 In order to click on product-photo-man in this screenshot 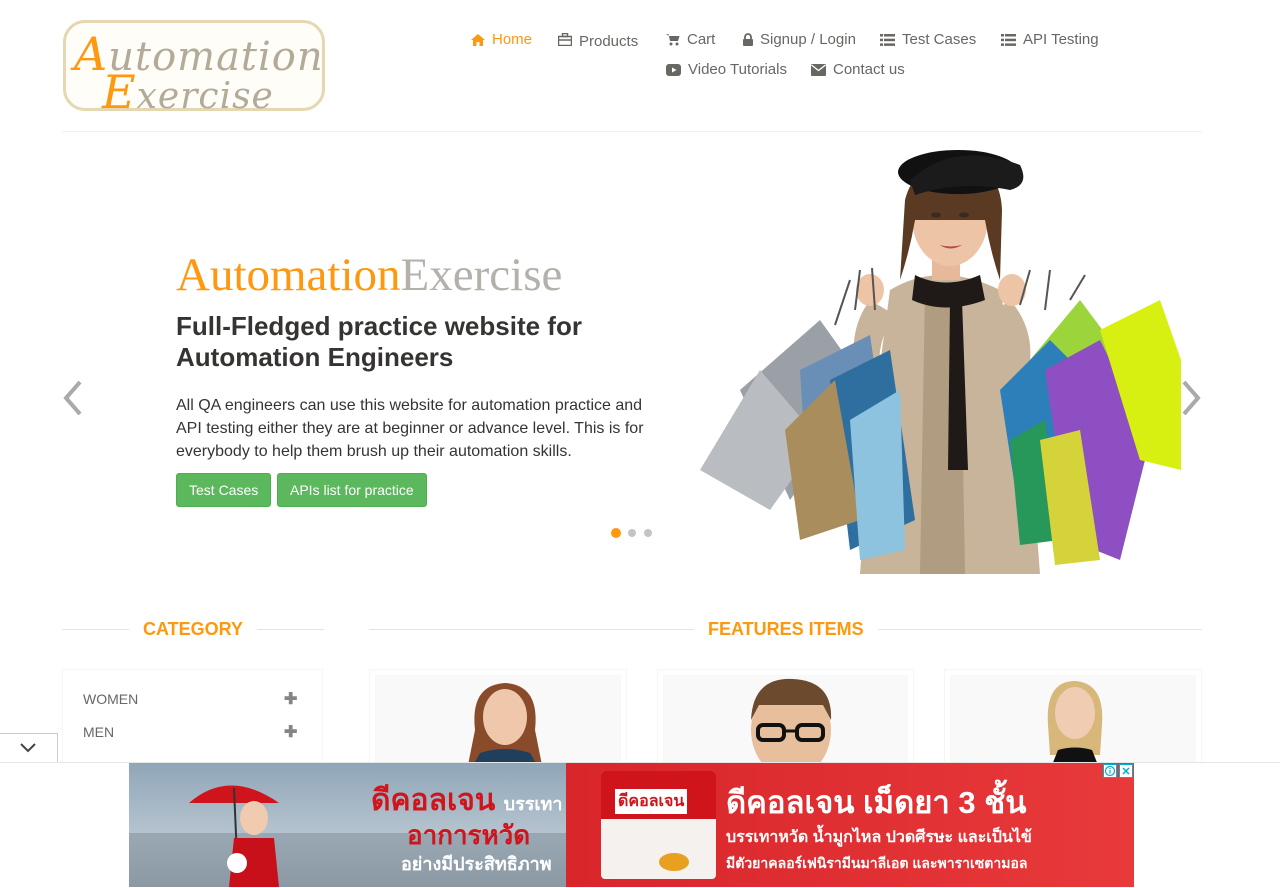, I will do `click(791, 723)`.